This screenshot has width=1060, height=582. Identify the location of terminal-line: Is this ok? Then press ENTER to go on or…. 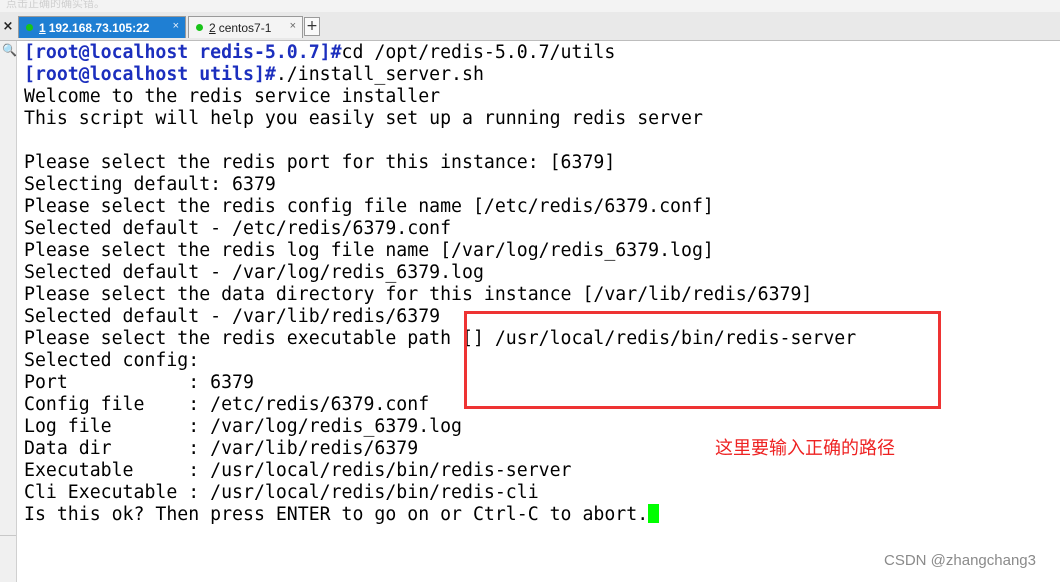
(542, 515).